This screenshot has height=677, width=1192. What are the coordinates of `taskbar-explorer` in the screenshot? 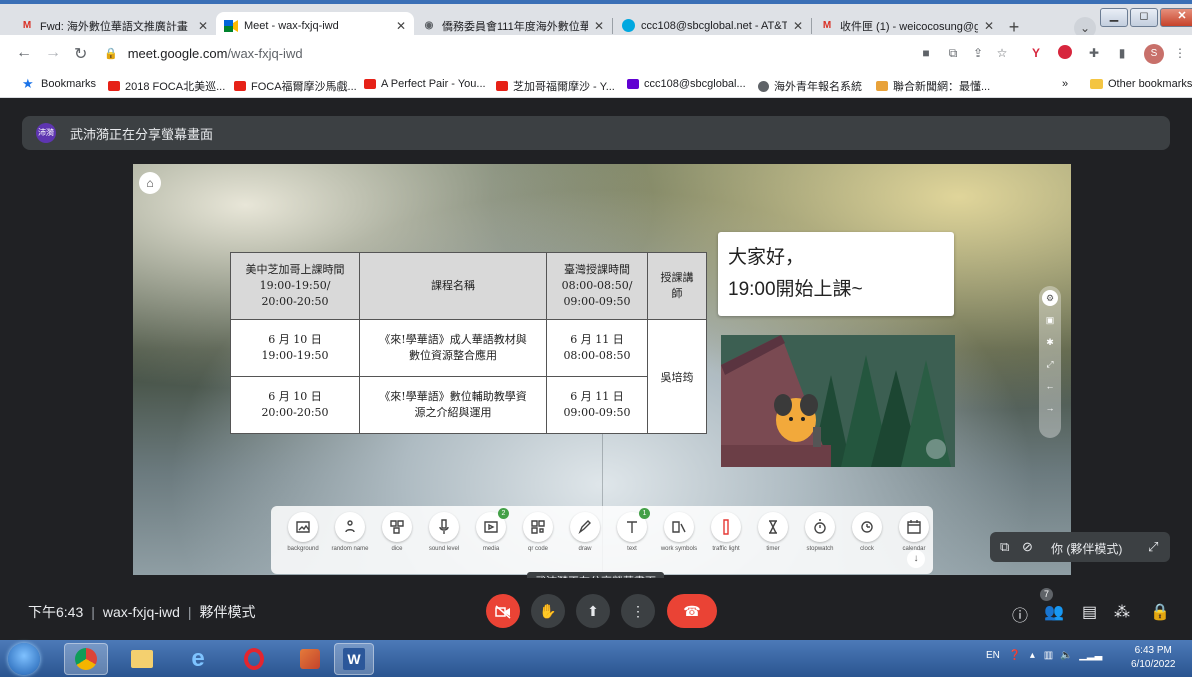 It's located at (142, 659).